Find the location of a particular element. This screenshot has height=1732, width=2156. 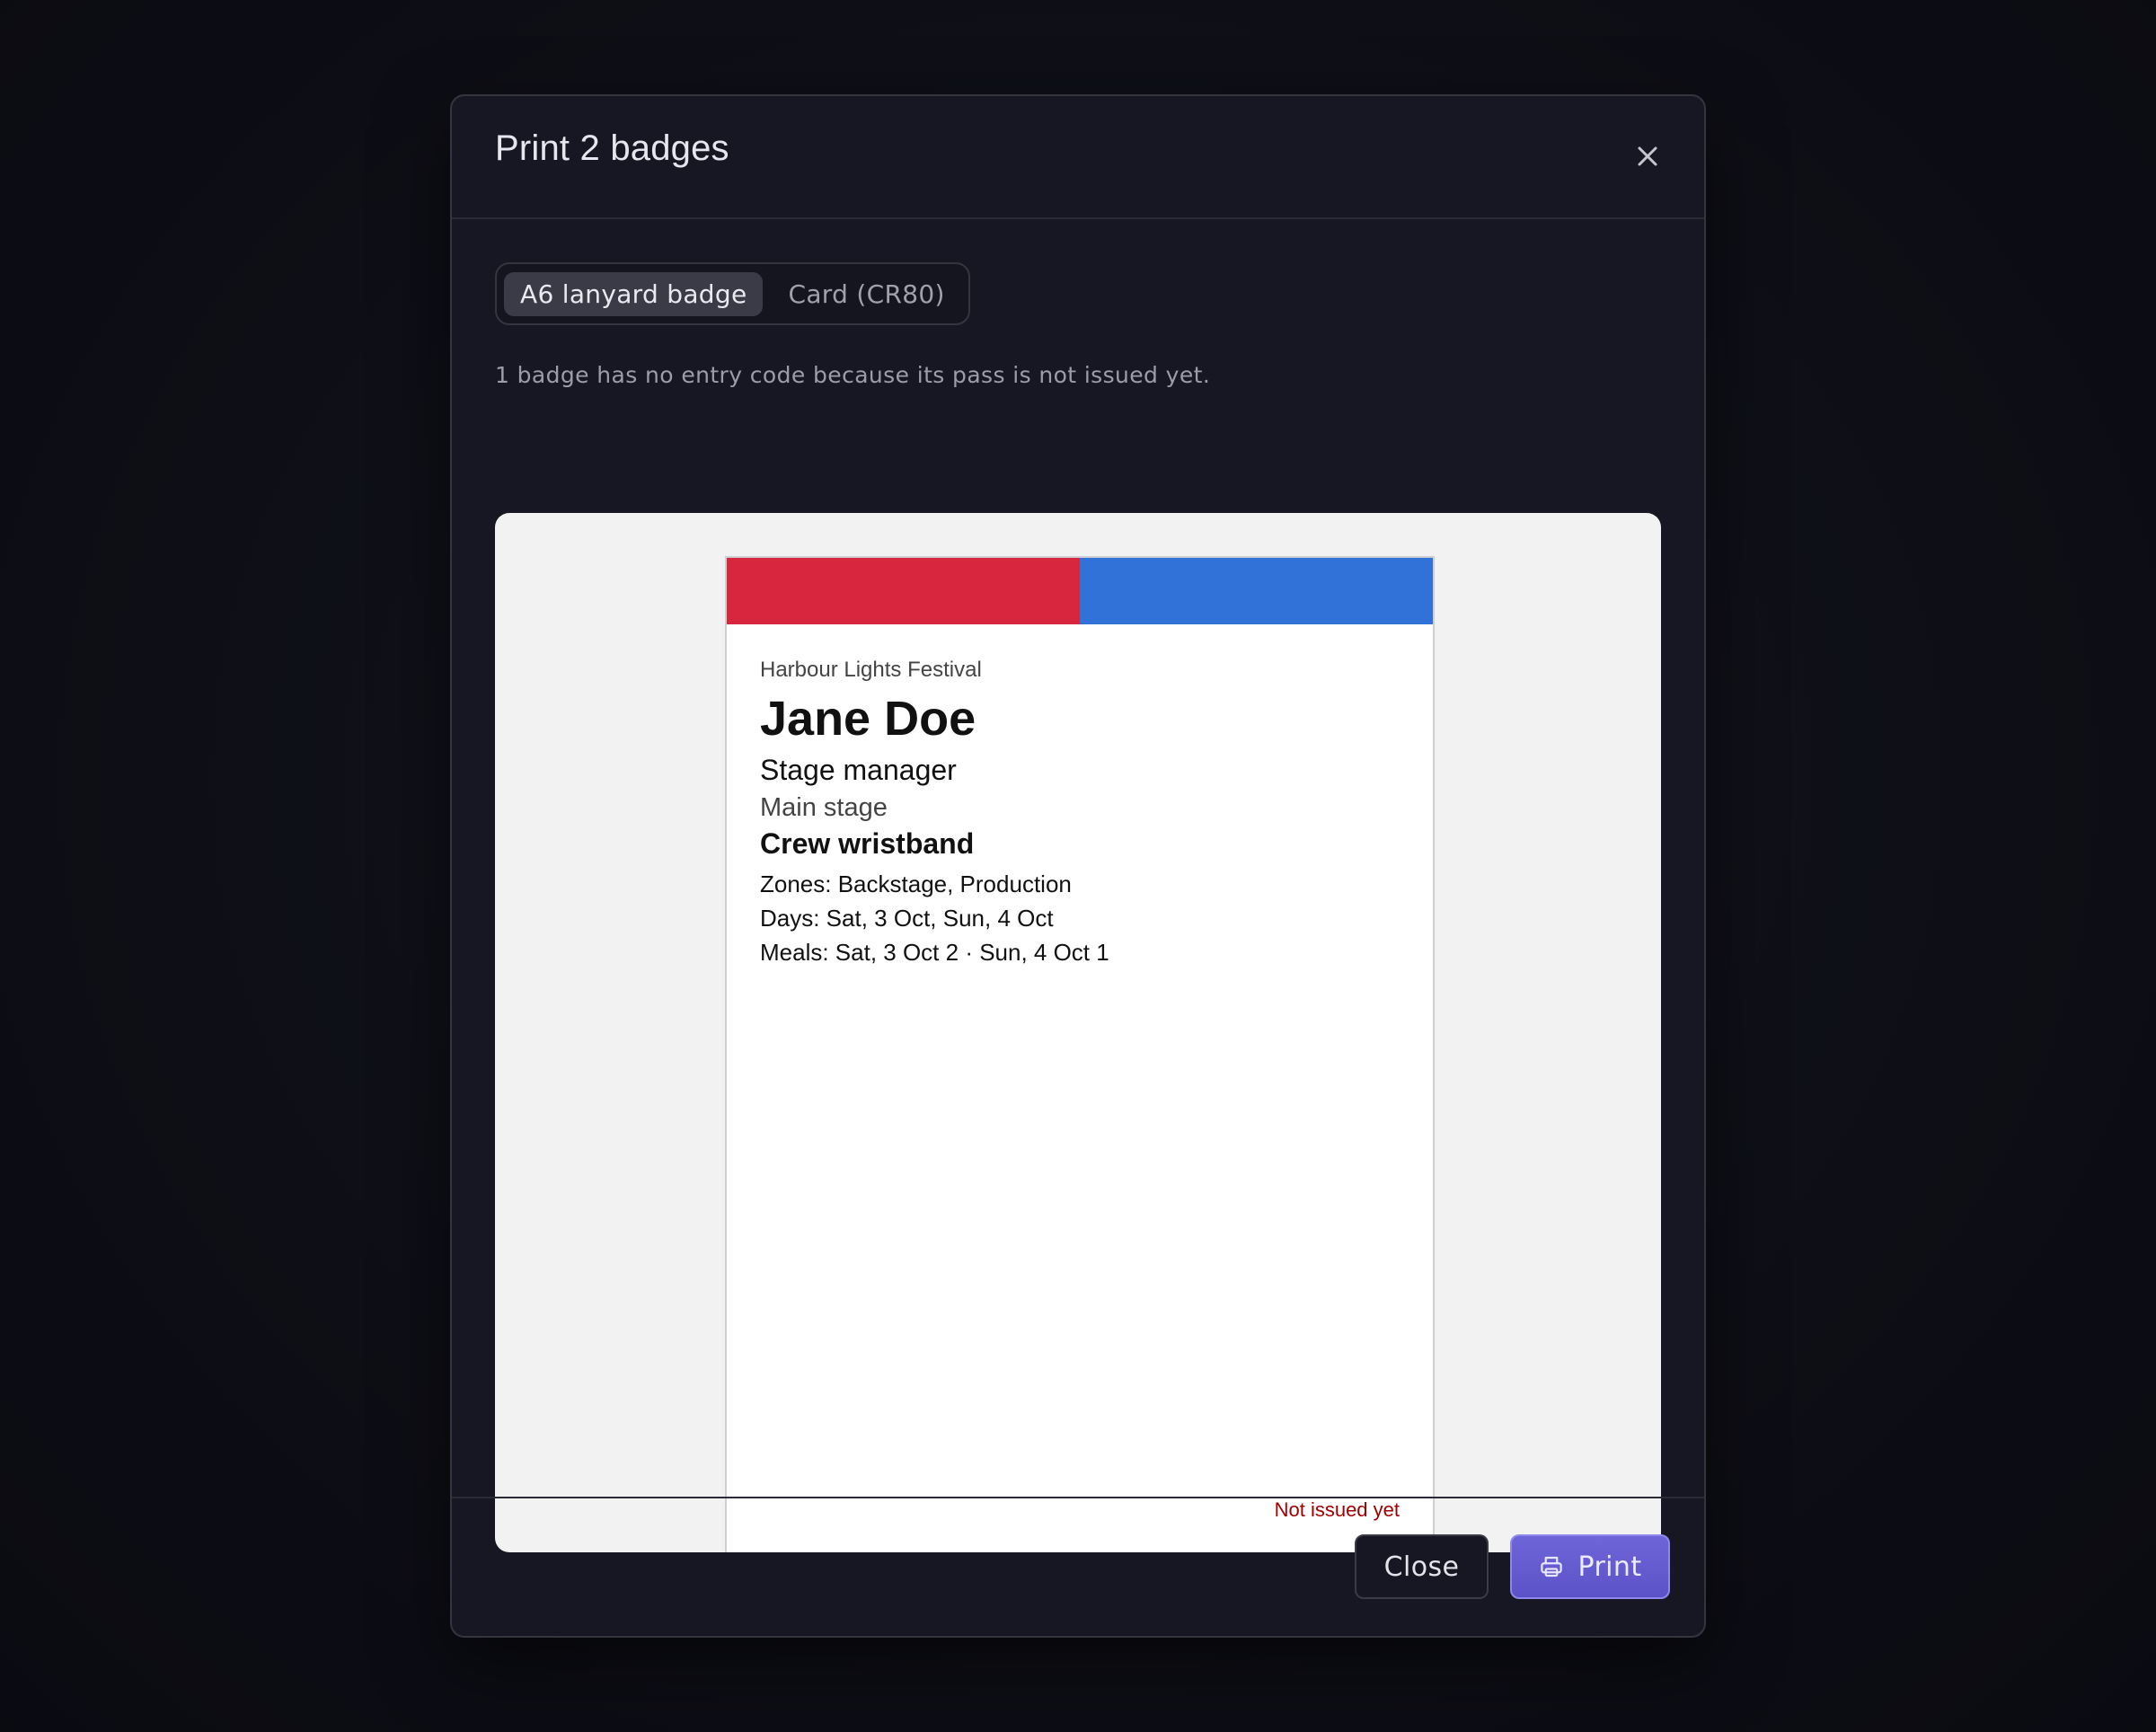

badge-format-selector: A6 lanyard badge Card (CR80) is located at coordinates (733, 294).